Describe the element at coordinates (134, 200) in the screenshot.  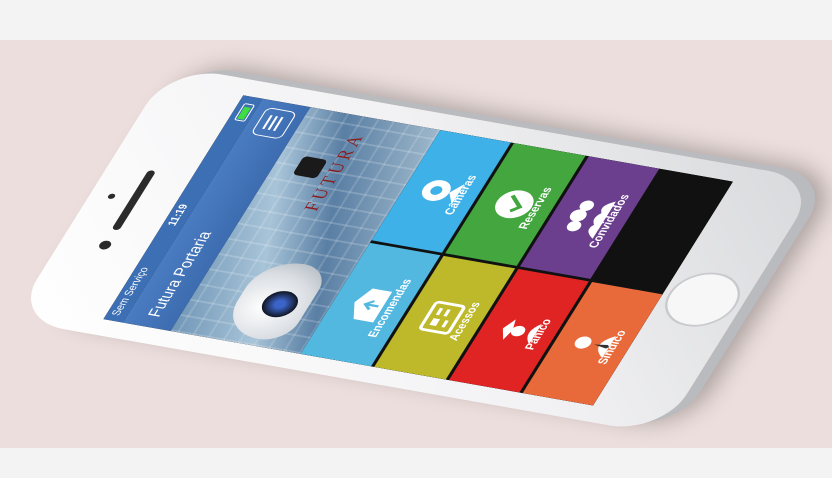
I see `earpiece-speaker` at that location.